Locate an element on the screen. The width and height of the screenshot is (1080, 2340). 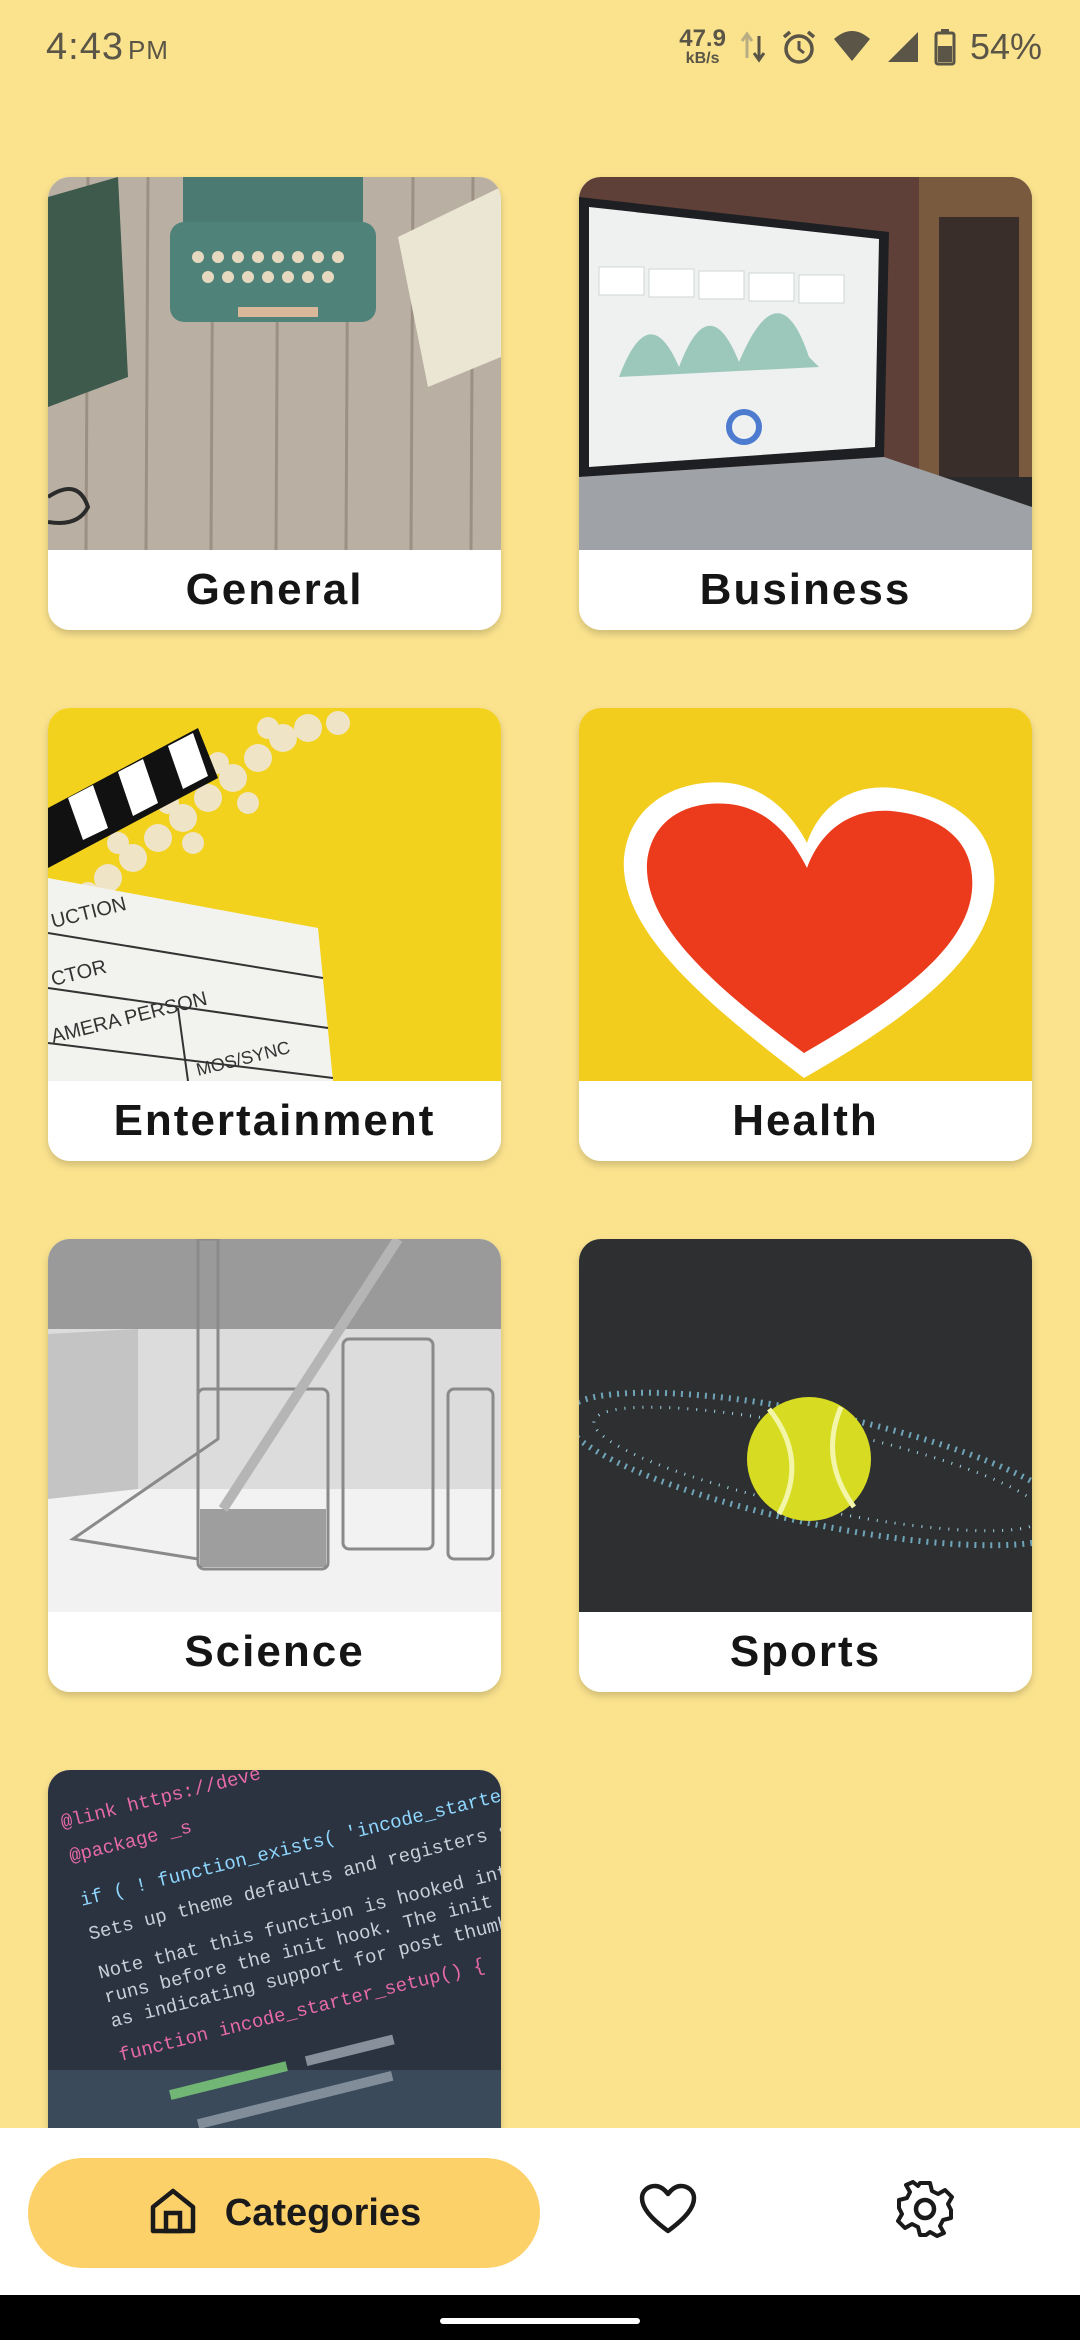
time-ampm: PM is located at coordinates (148, 50).